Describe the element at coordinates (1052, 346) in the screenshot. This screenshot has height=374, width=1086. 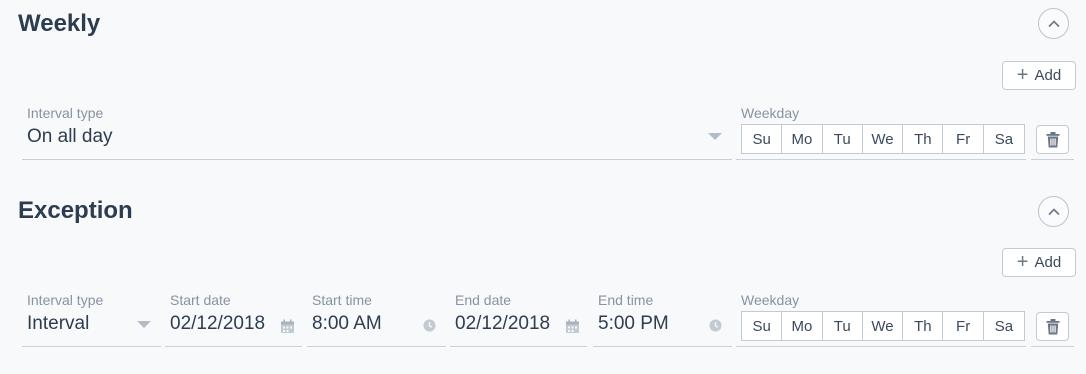
I see `exception-delete-divider` at that location.